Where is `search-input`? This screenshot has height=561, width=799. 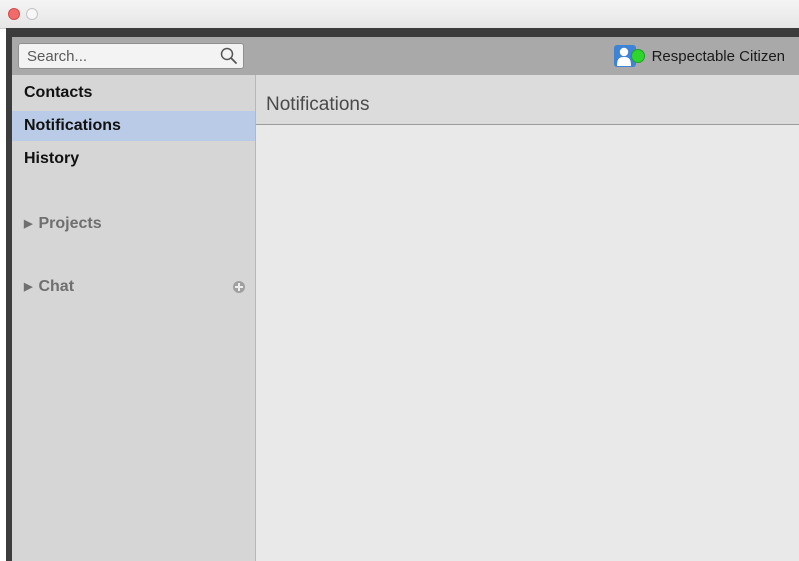 search-input is located at coordinates (116, 56).